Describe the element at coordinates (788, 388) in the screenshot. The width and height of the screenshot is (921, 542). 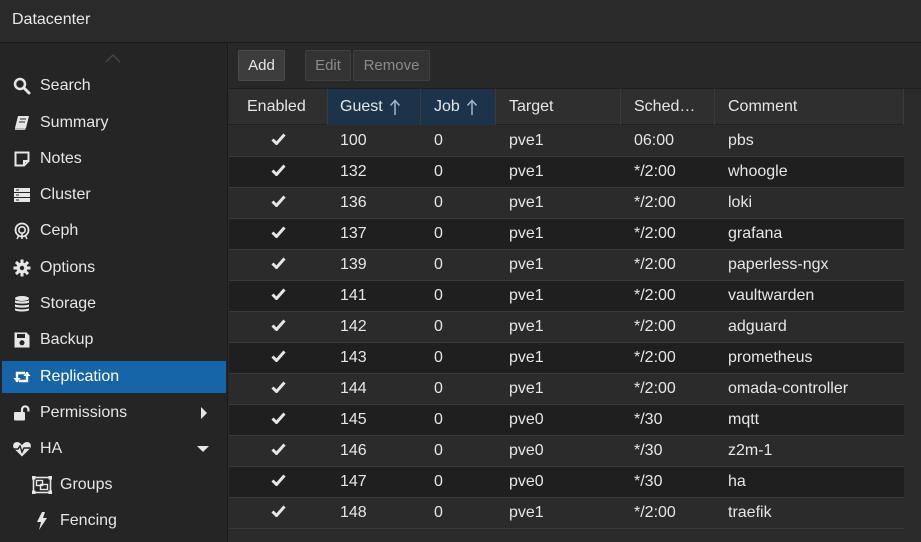
I see `comment-cell: omada-controller` at that location.